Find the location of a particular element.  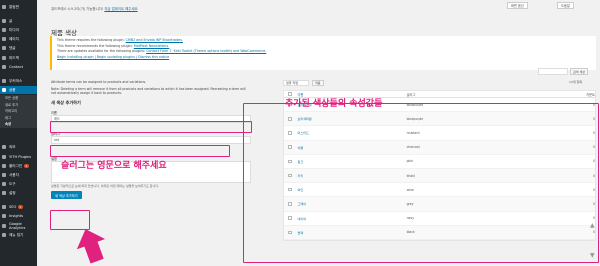

bulk-actions-select: 일괄 작업 is located at coordinates (296, 83).